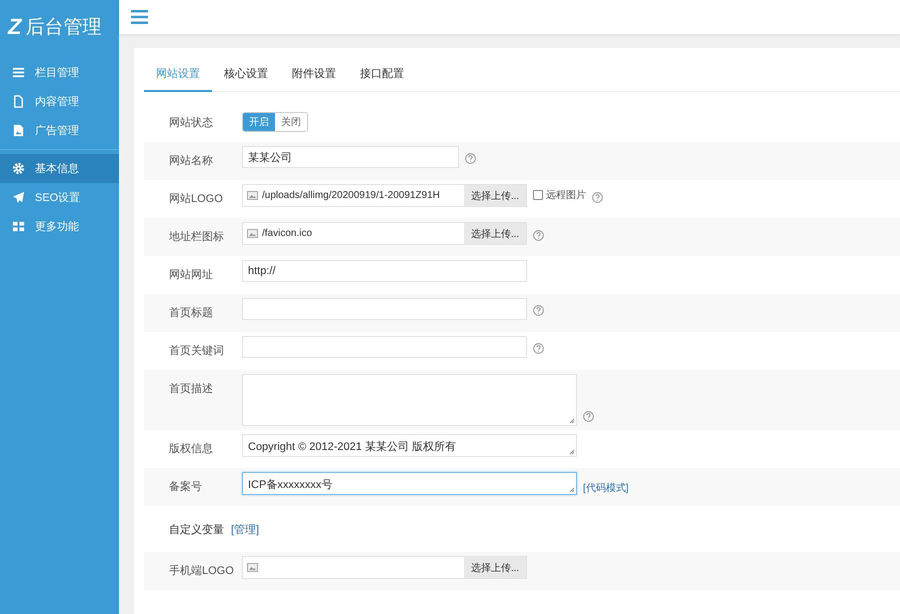 This screenshot has width=900, height=614. I want to click on logo-text: 后台管理, so click(63, 28).